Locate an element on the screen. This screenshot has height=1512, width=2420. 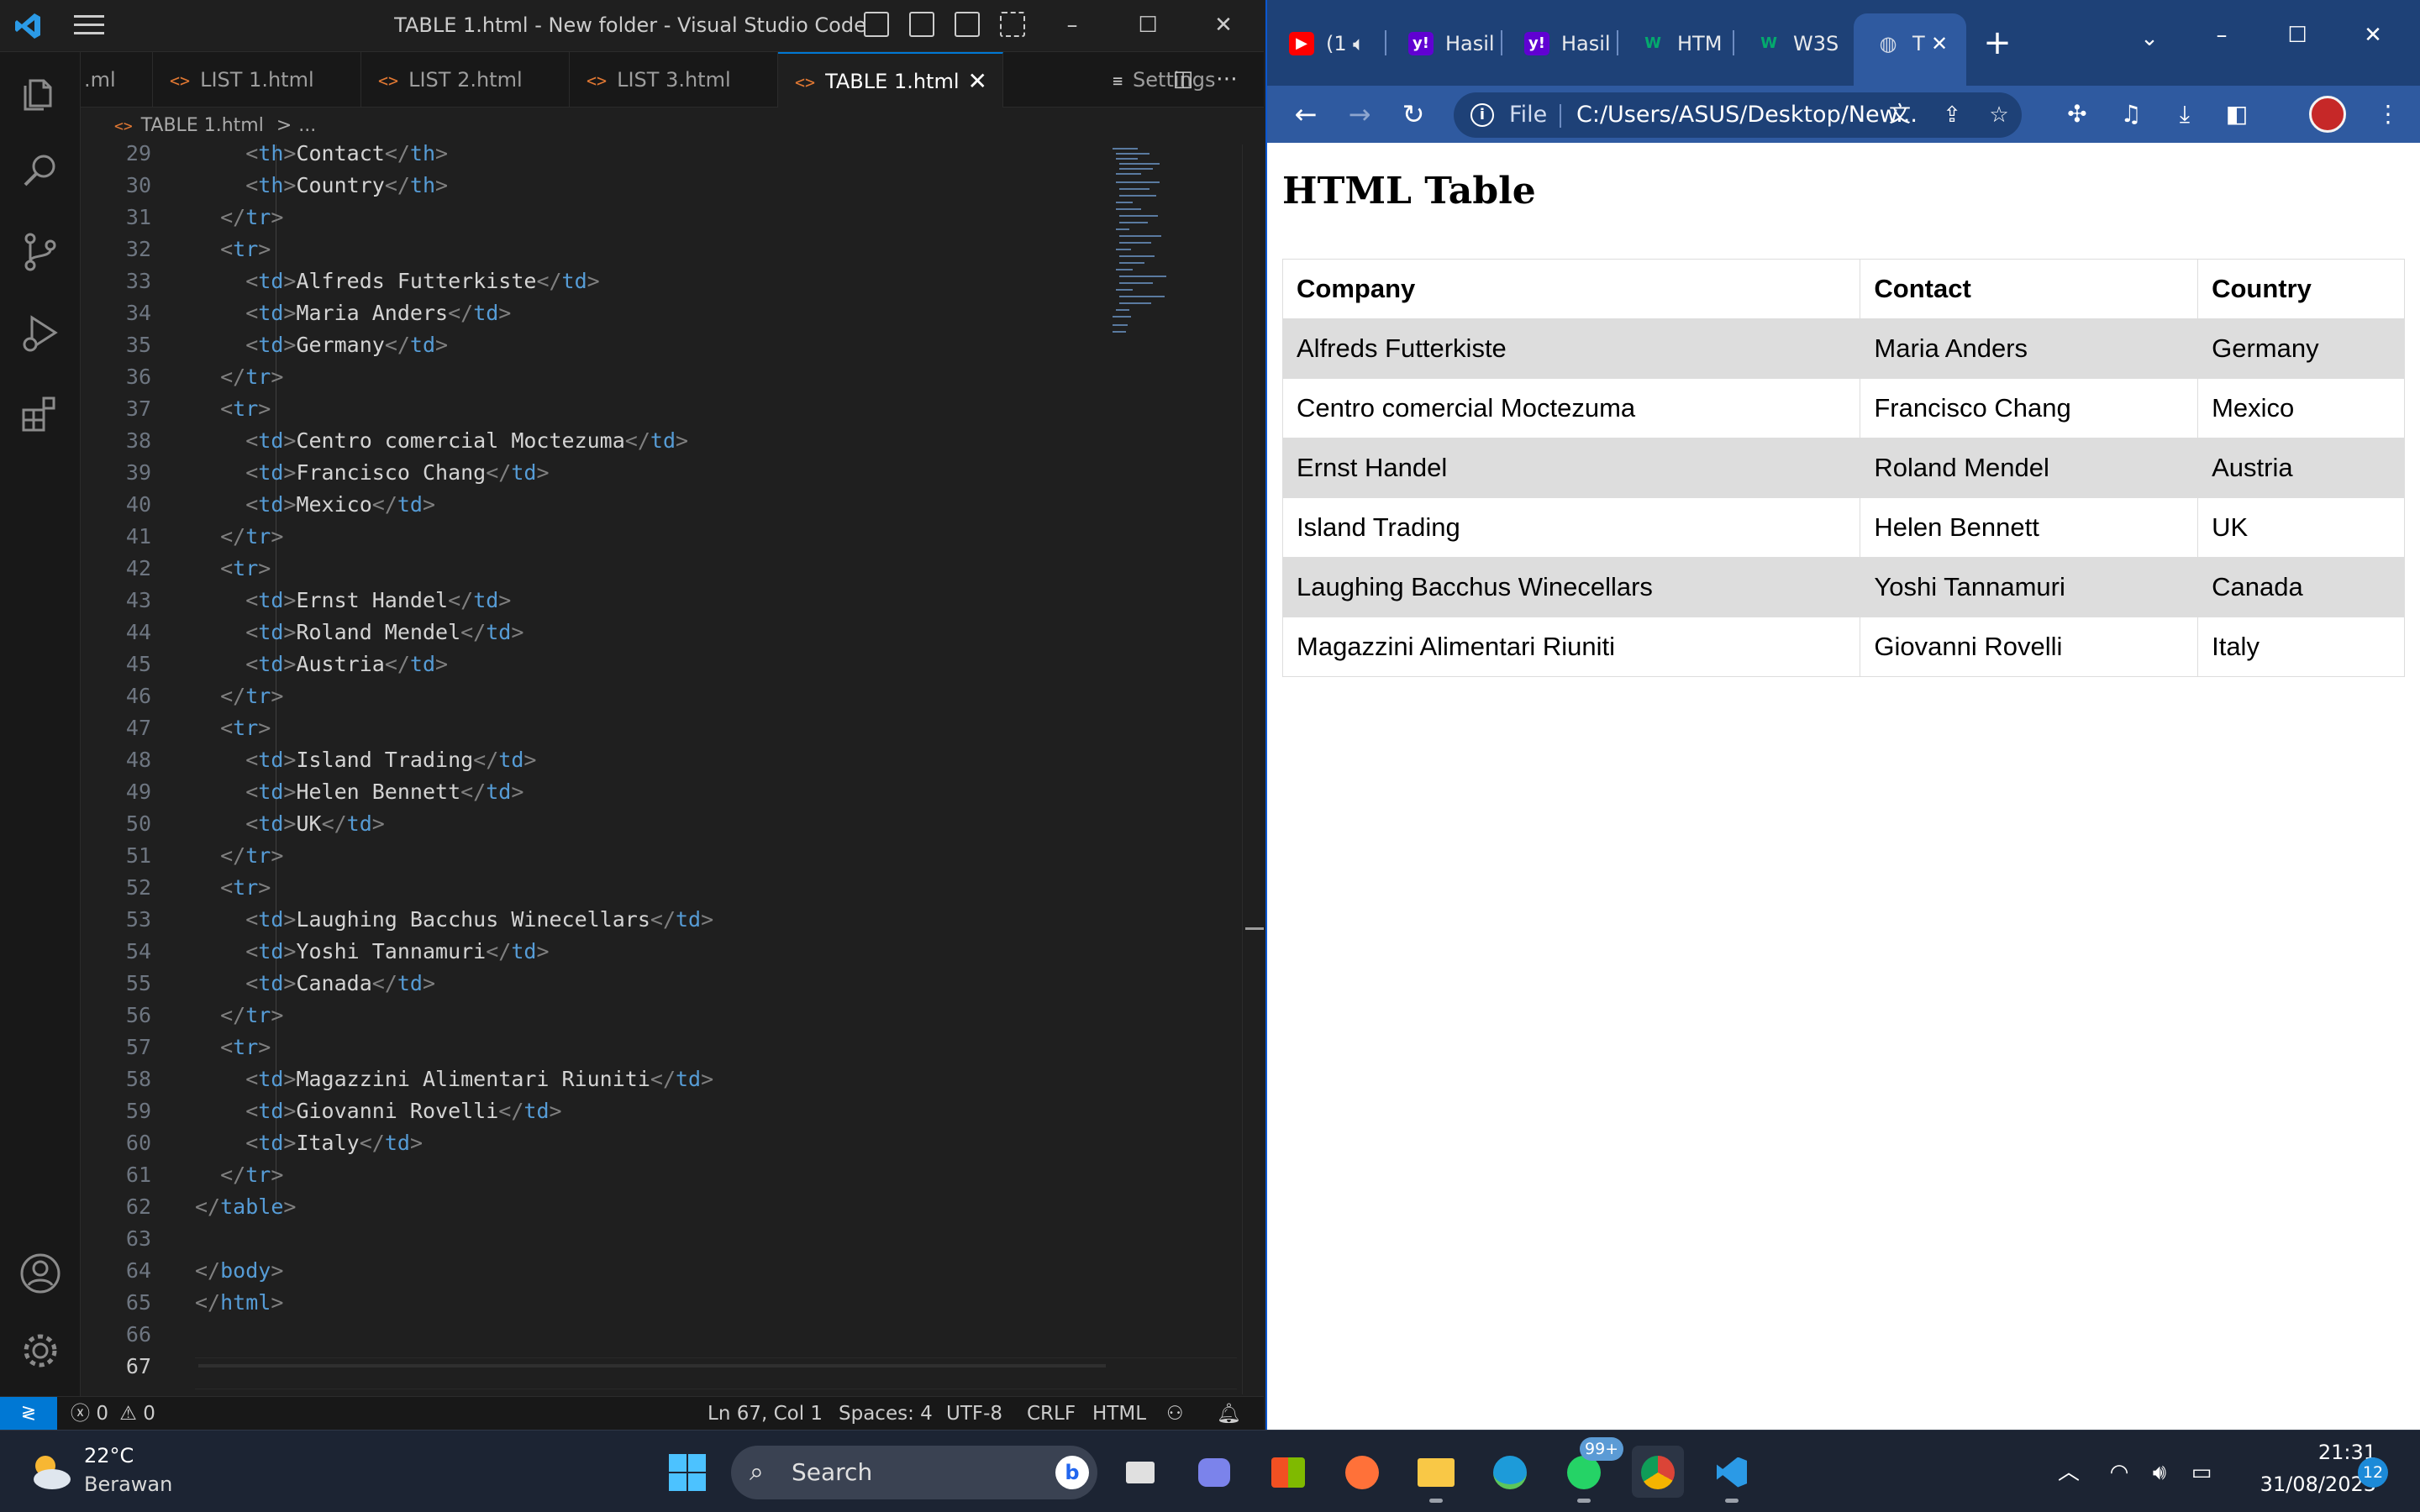
code-line: 48 <td>Island Trading</td> is located at coordinates (585, 760).